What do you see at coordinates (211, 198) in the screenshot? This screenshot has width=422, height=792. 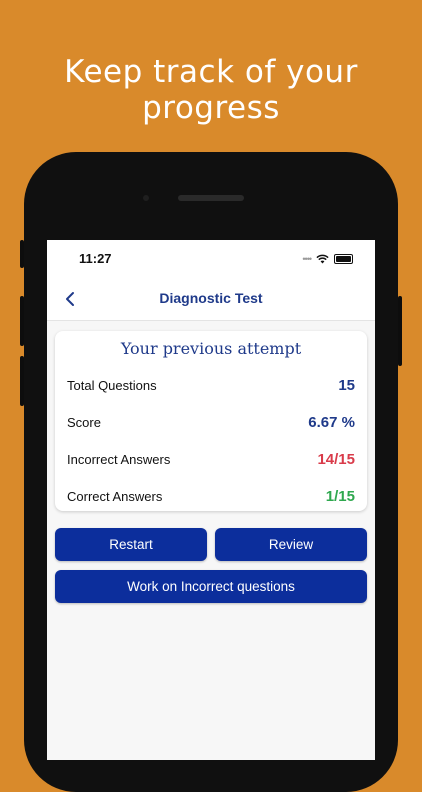 I see `earpiece-speaker` at bounding box center [211, 198].